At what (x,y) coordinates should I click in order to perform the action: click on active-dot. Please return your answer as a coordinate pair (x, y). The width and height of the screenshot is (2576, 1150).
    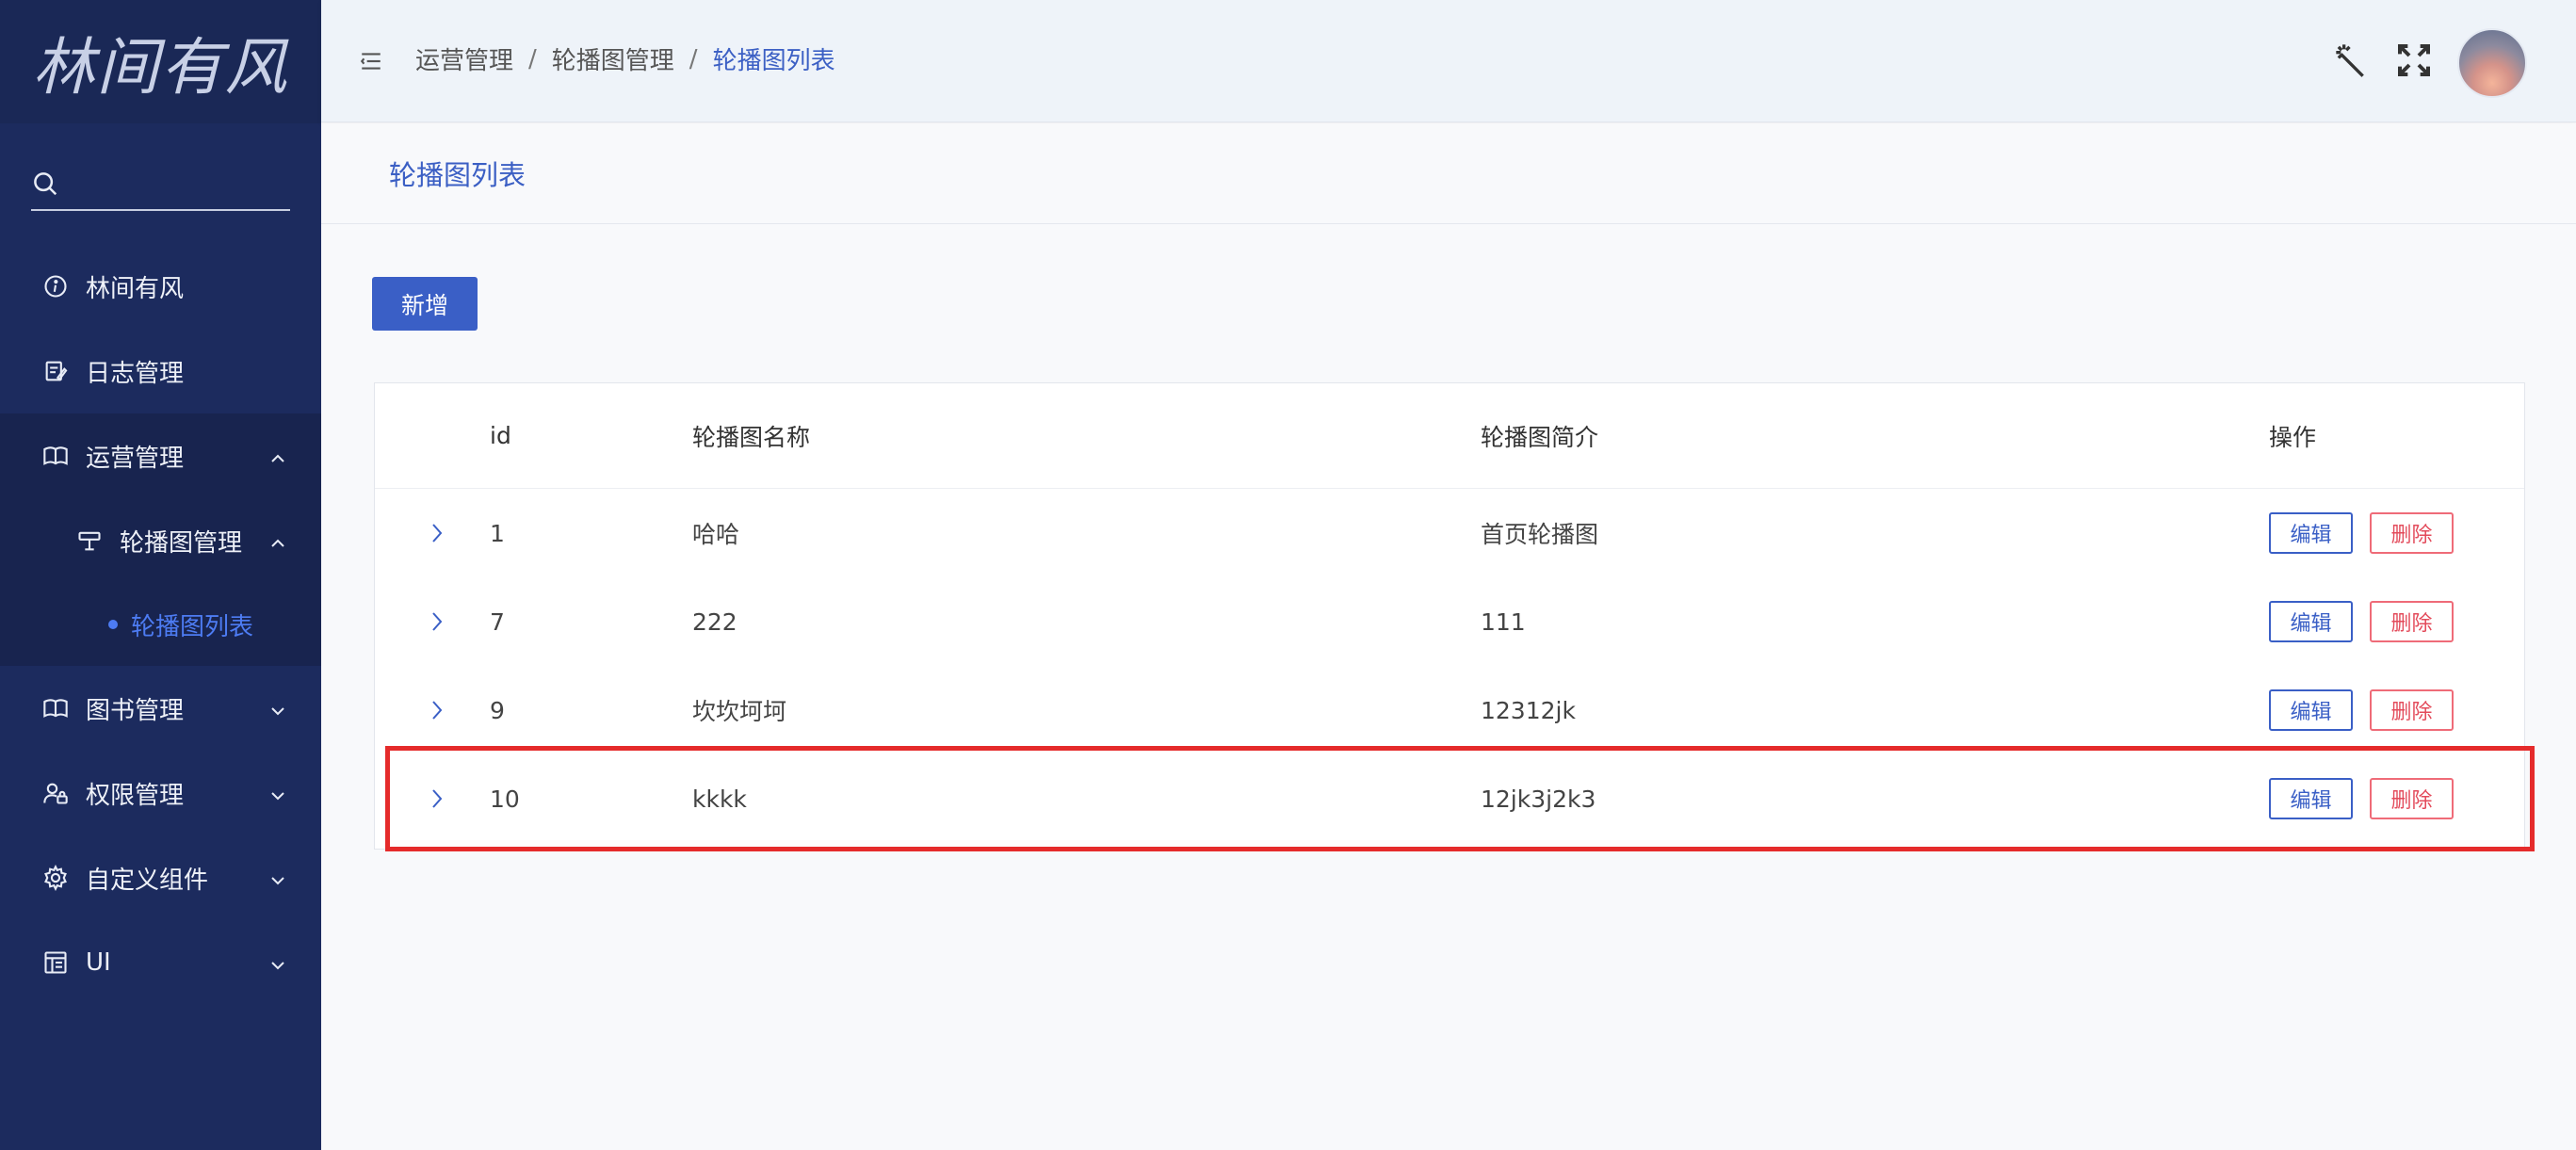
    Looking at the image, I should click on (113, 624).